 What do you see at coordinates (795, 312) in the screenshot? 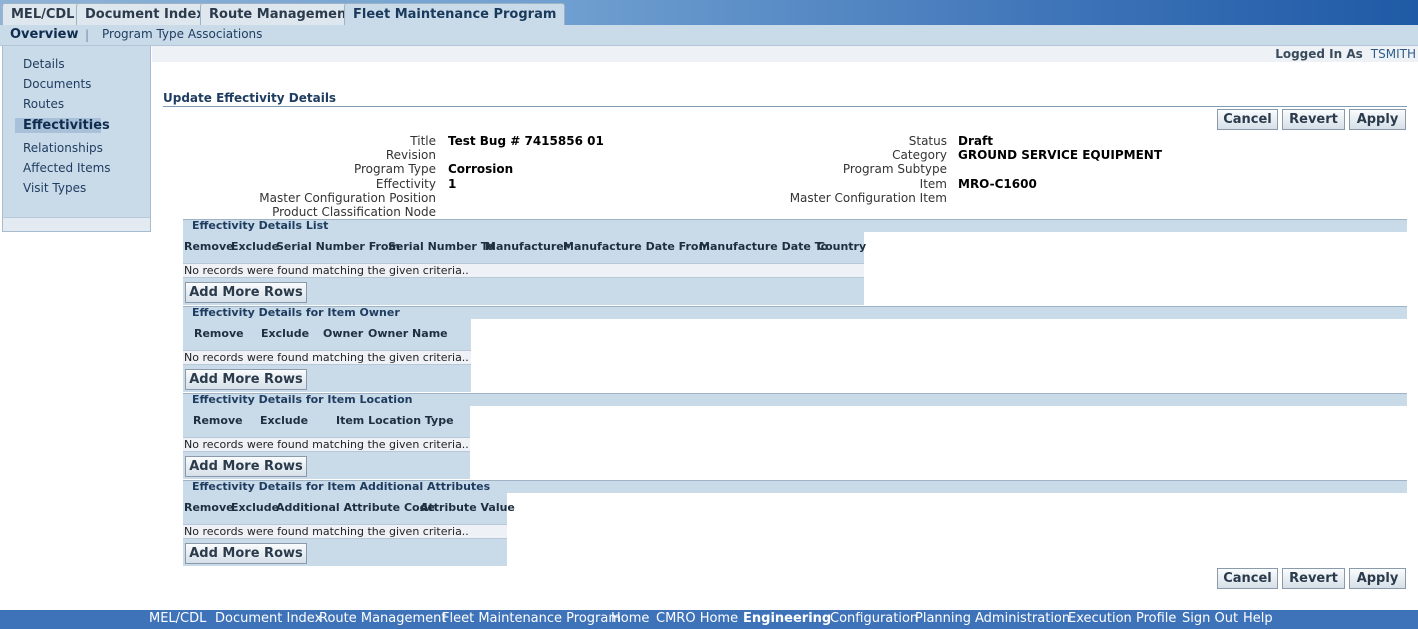
I see `section-item-owner-header: Effectivity Details for Item Owner` at bounding box center [795, 312].